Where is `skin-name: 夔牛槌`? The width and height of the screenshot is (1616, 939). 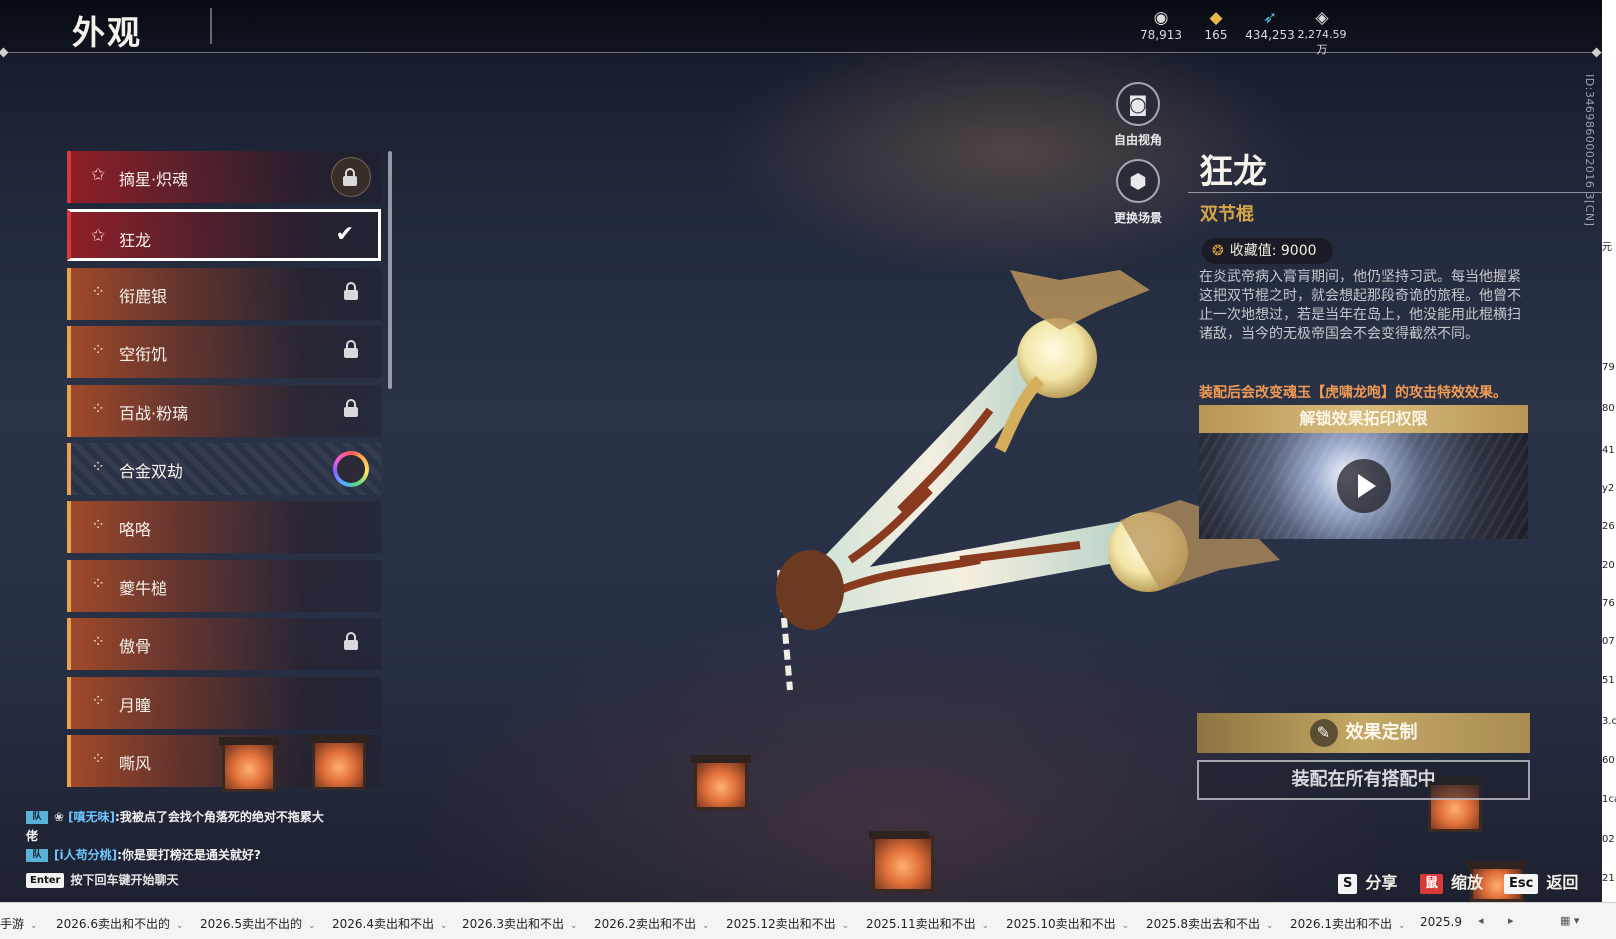
skin-name: 夔牛槌 is located at coordinates (143, 588).